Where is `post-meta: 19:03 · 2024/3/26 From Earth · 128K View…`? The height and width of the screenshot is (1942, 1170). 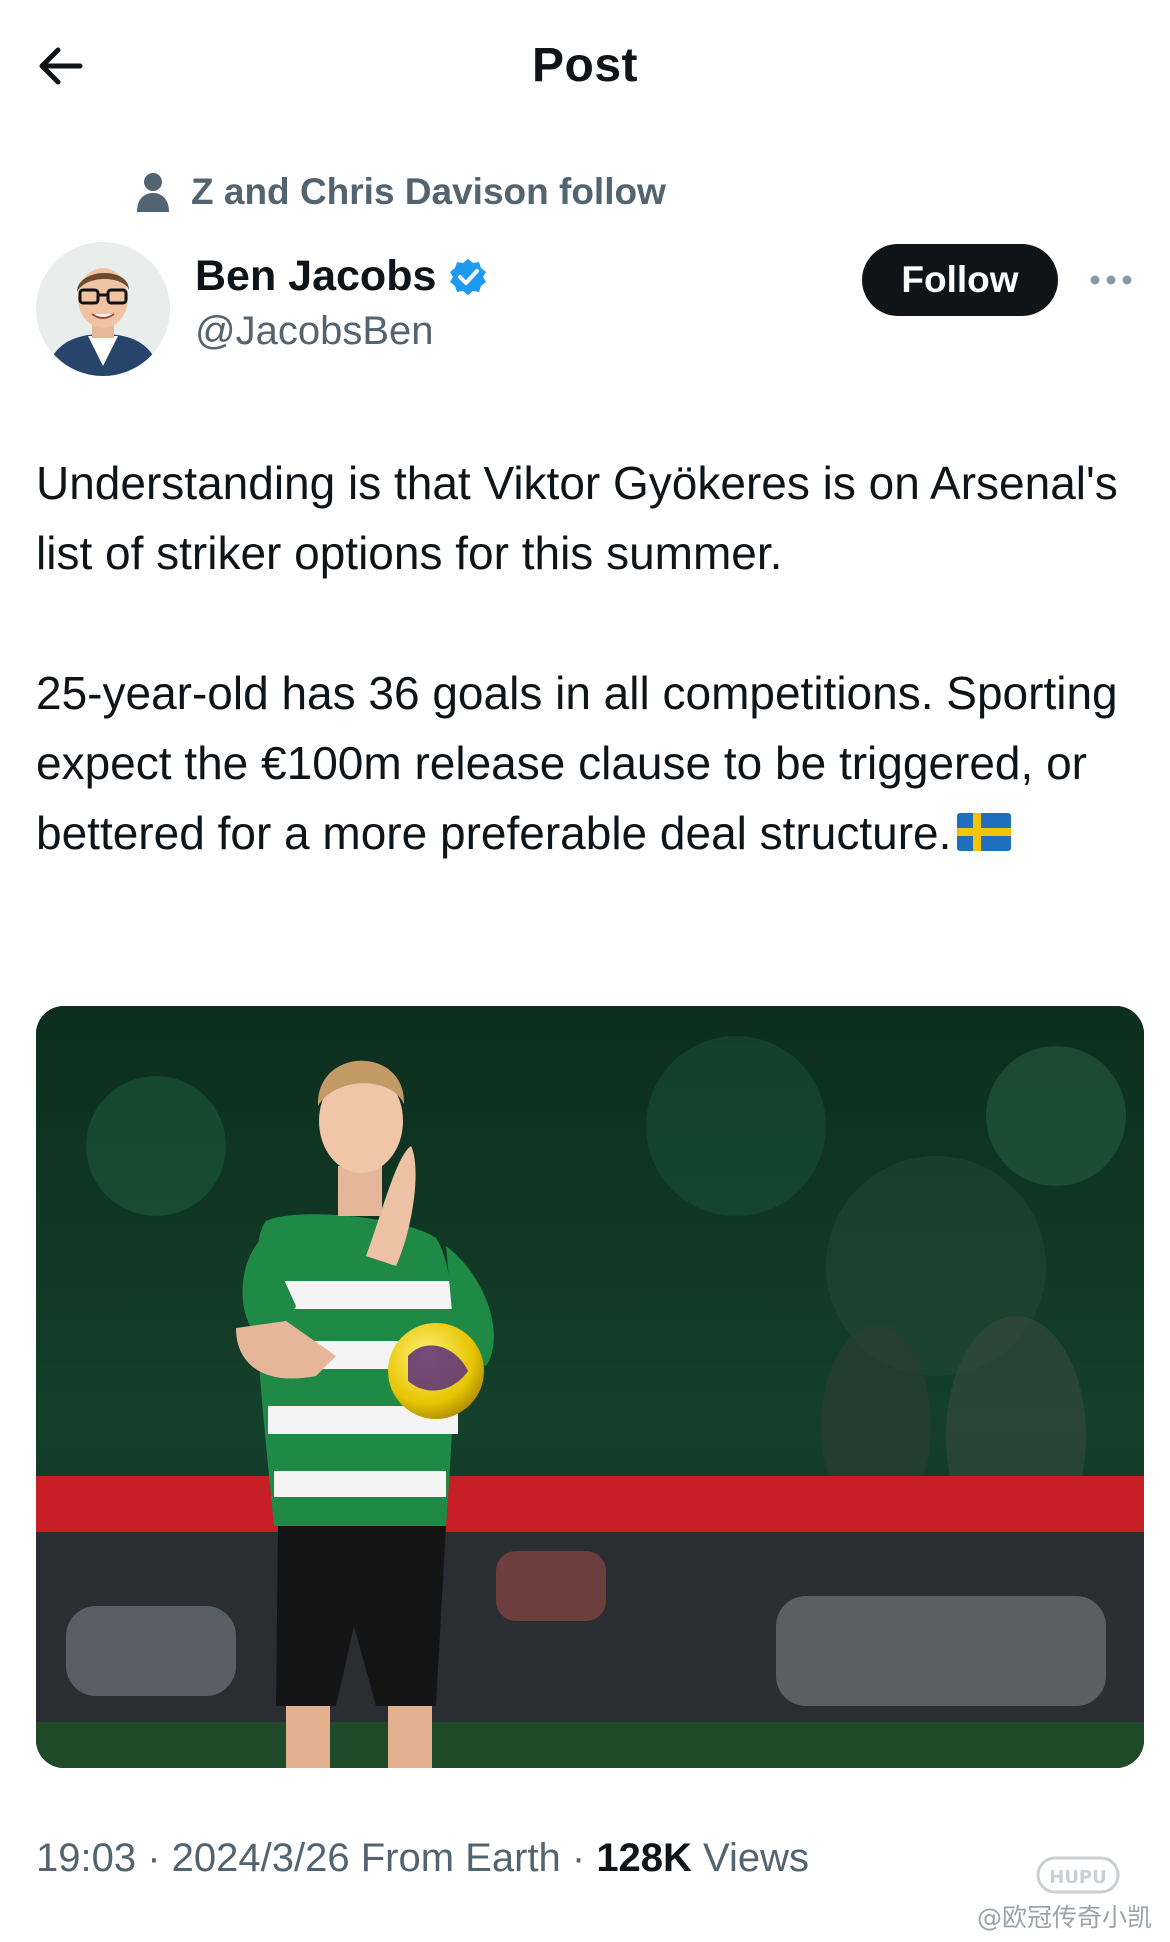
post-meta: 19:03 · 2024/3/26 From Earth · 128K View… is located at coordinates (422, 1858).